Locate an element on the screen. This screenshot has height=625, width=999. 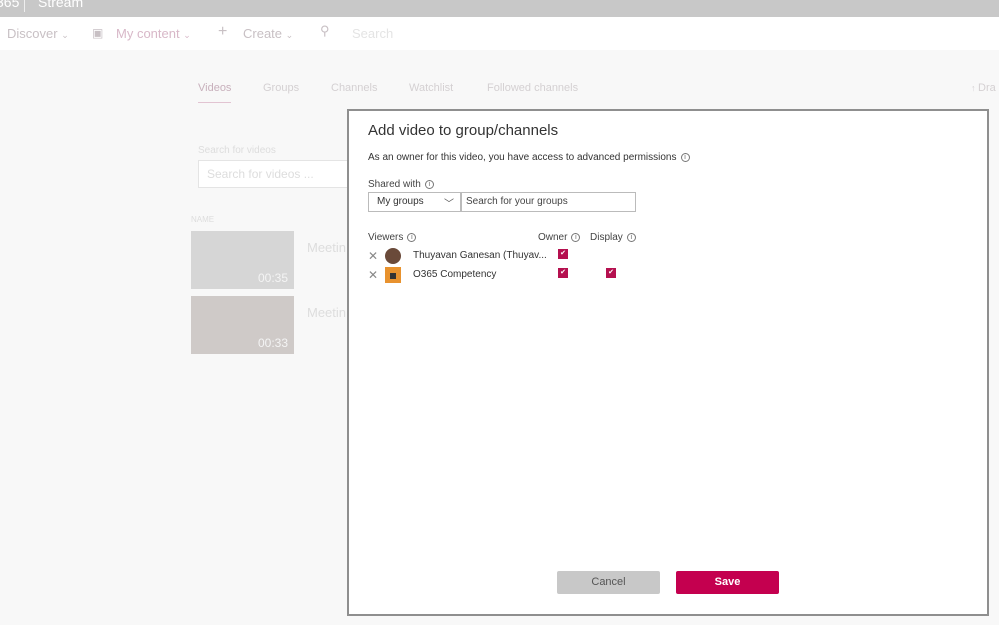
nav-discover: Discover ⌄ is located at coordinates (38, 33).